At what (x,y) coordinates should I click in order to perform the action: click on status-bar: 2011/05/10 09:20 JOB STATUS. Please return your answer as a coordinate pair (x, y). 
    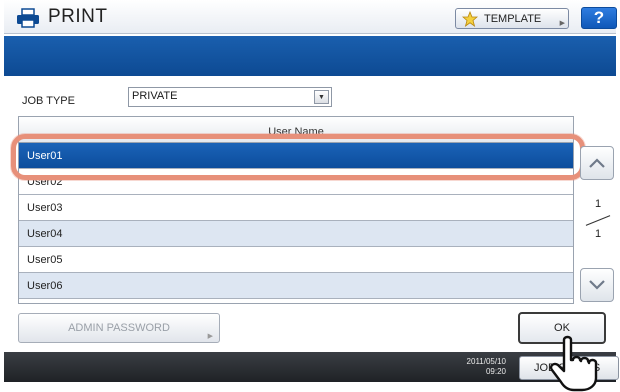
    Looking at the image, I should click on (311, 367).